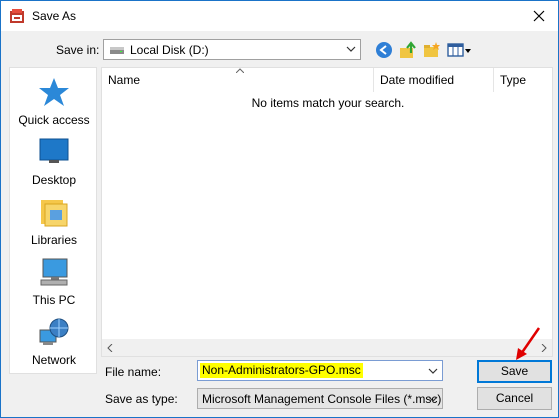  What do you see at coordinates (53, 360) in the screenshot?
I see `place-label: Network` at bounding box center [53, 360].